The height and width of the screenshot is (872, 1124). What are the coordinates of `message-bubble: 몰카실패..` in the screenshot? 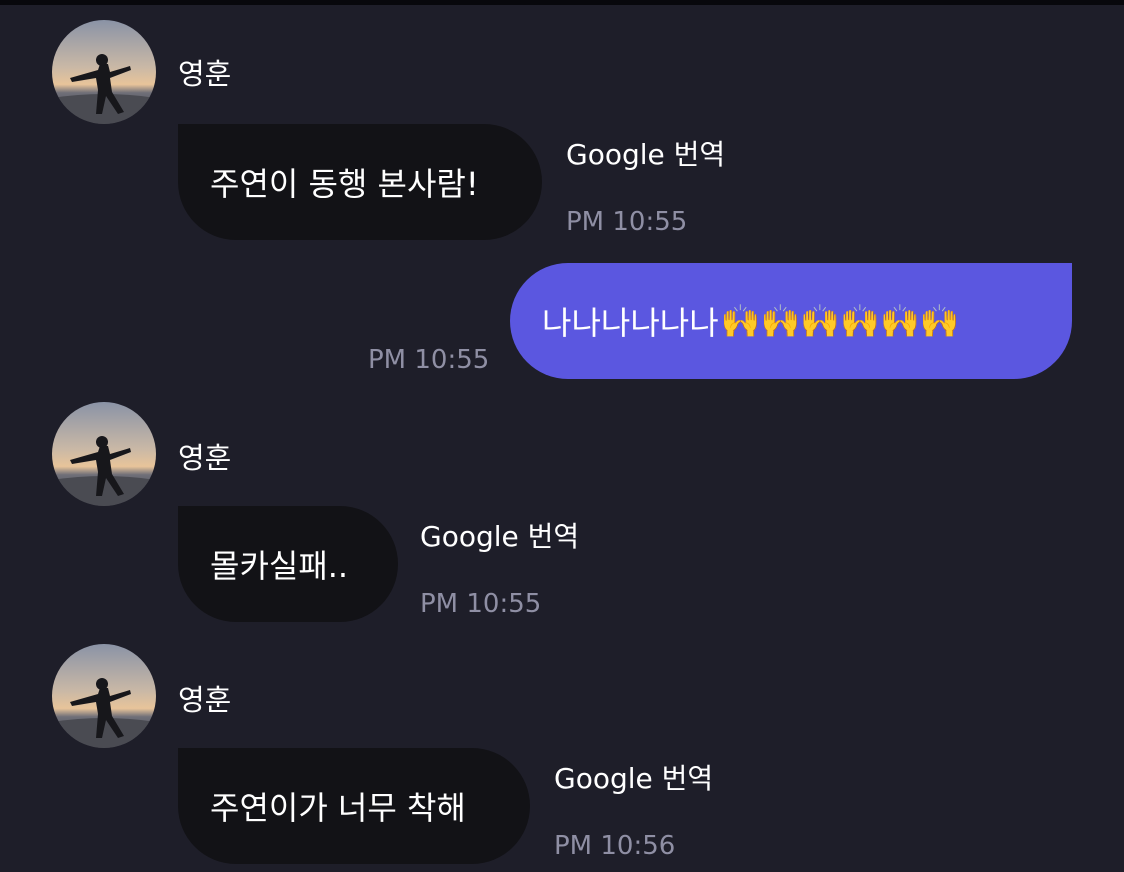 It's located at (288, 564).